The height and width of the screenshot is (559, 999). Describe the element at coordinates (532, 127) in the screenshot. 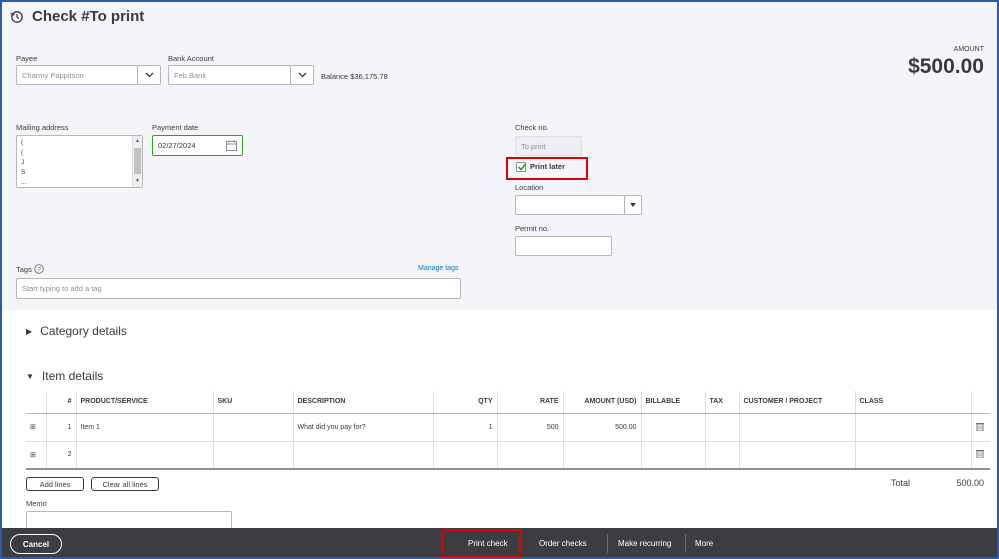

I see `check-no-label: Check no.` at that location.